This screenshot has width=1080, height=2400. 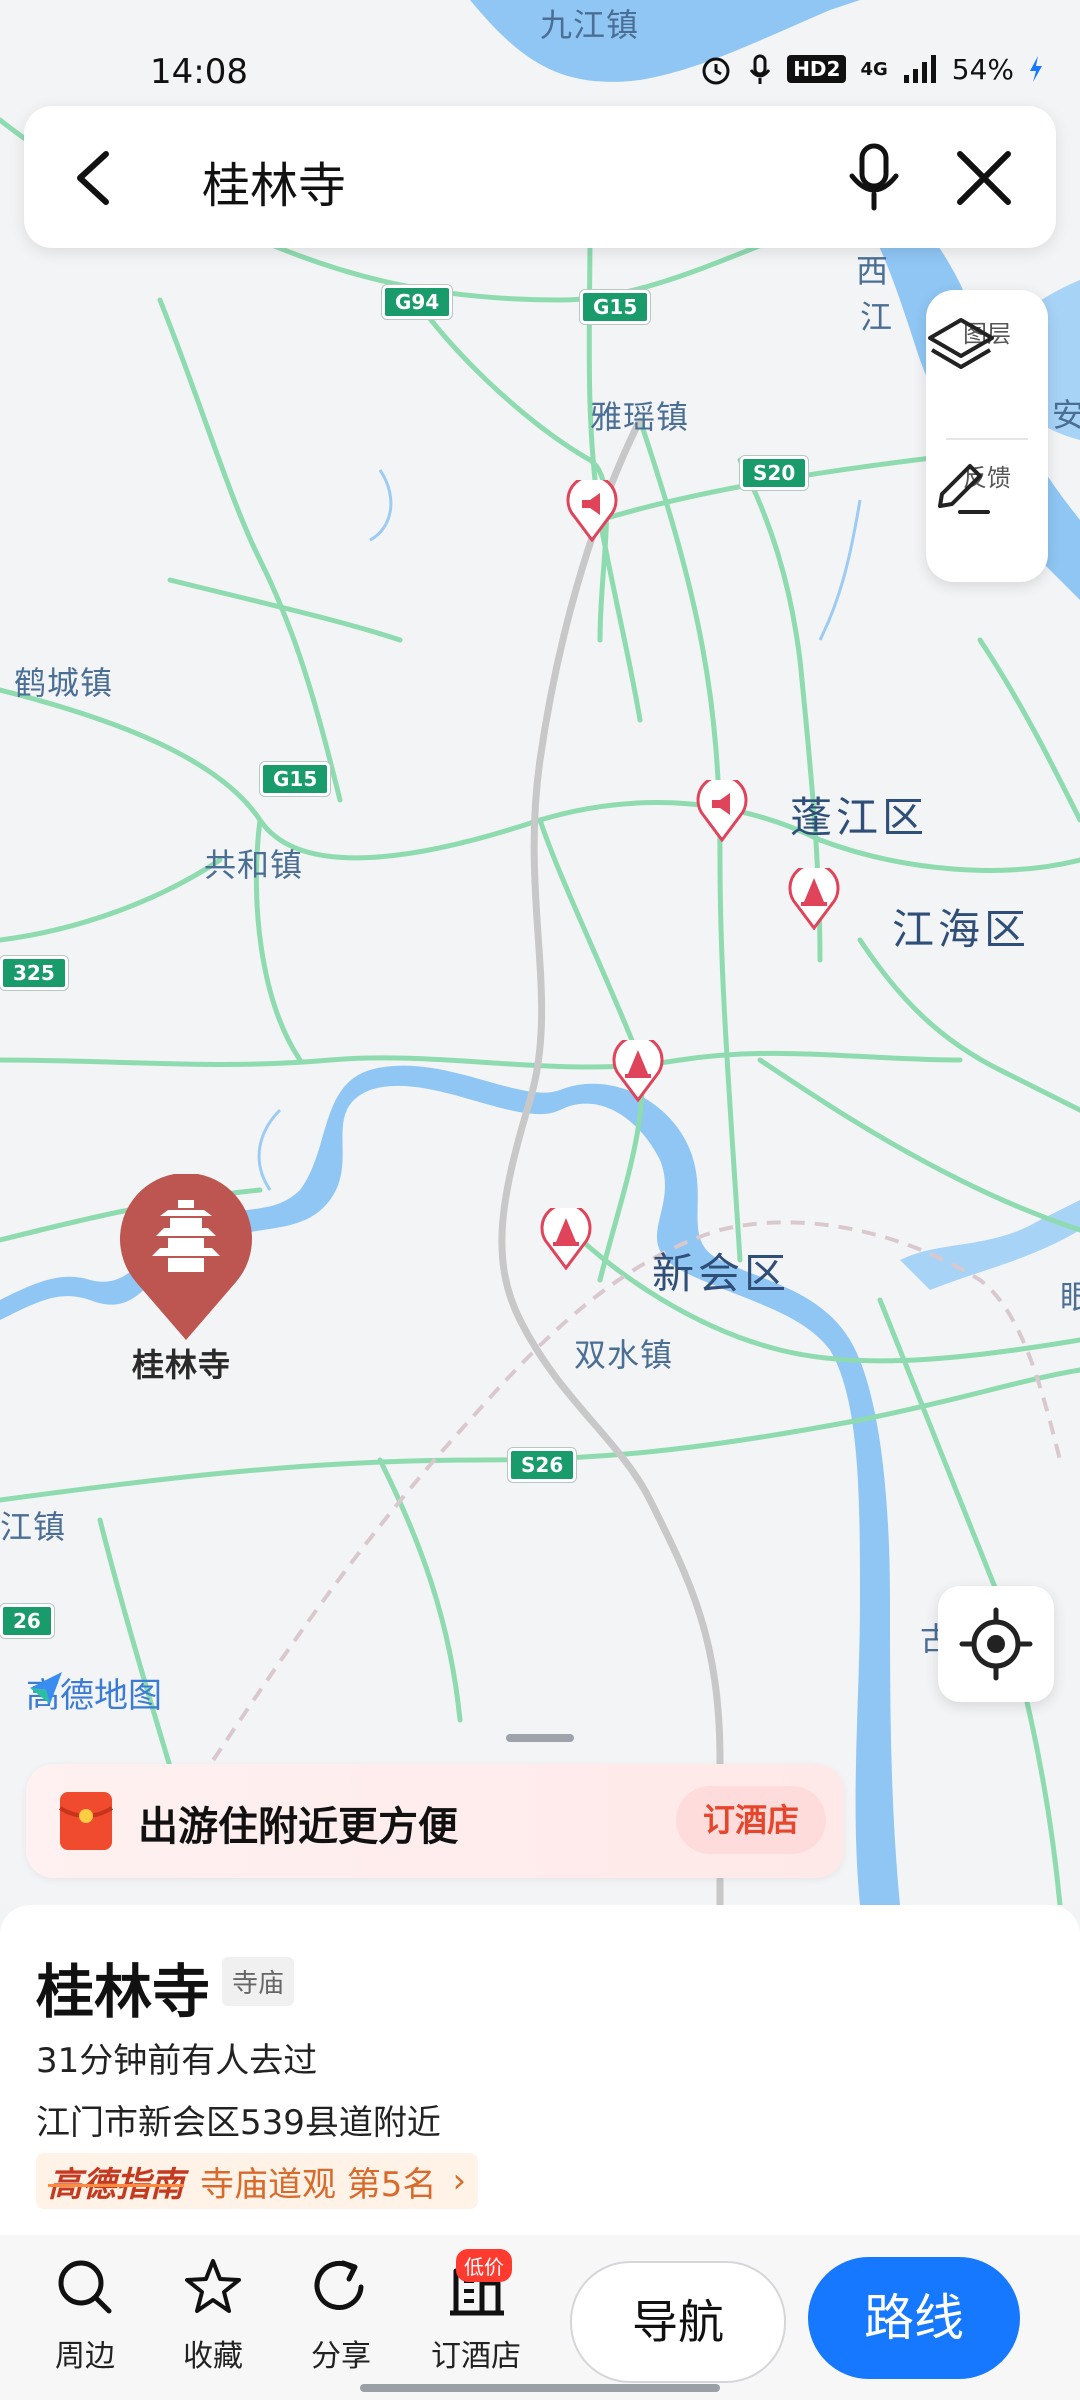 I want to click on promo-text: 出游住附近更方便, so click(x=298, y=1827).